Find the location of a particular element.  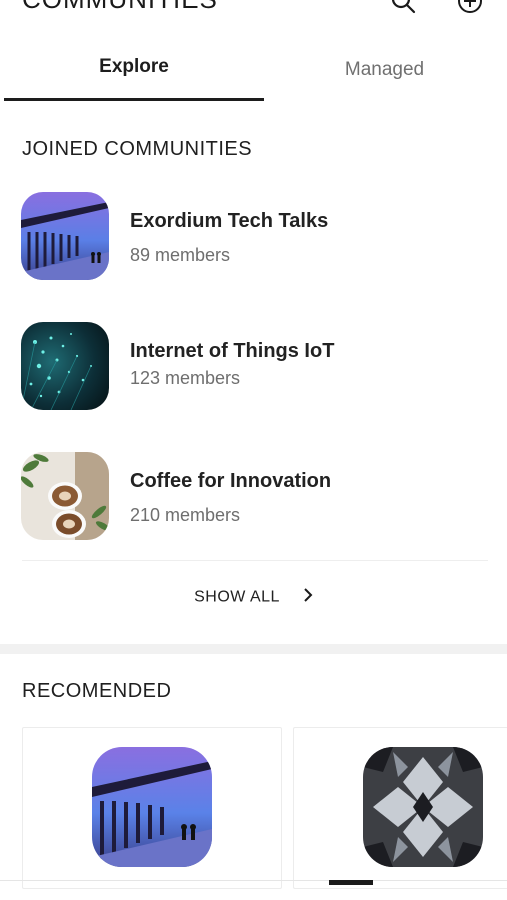

section-separator is located at coordinates (253, 649).